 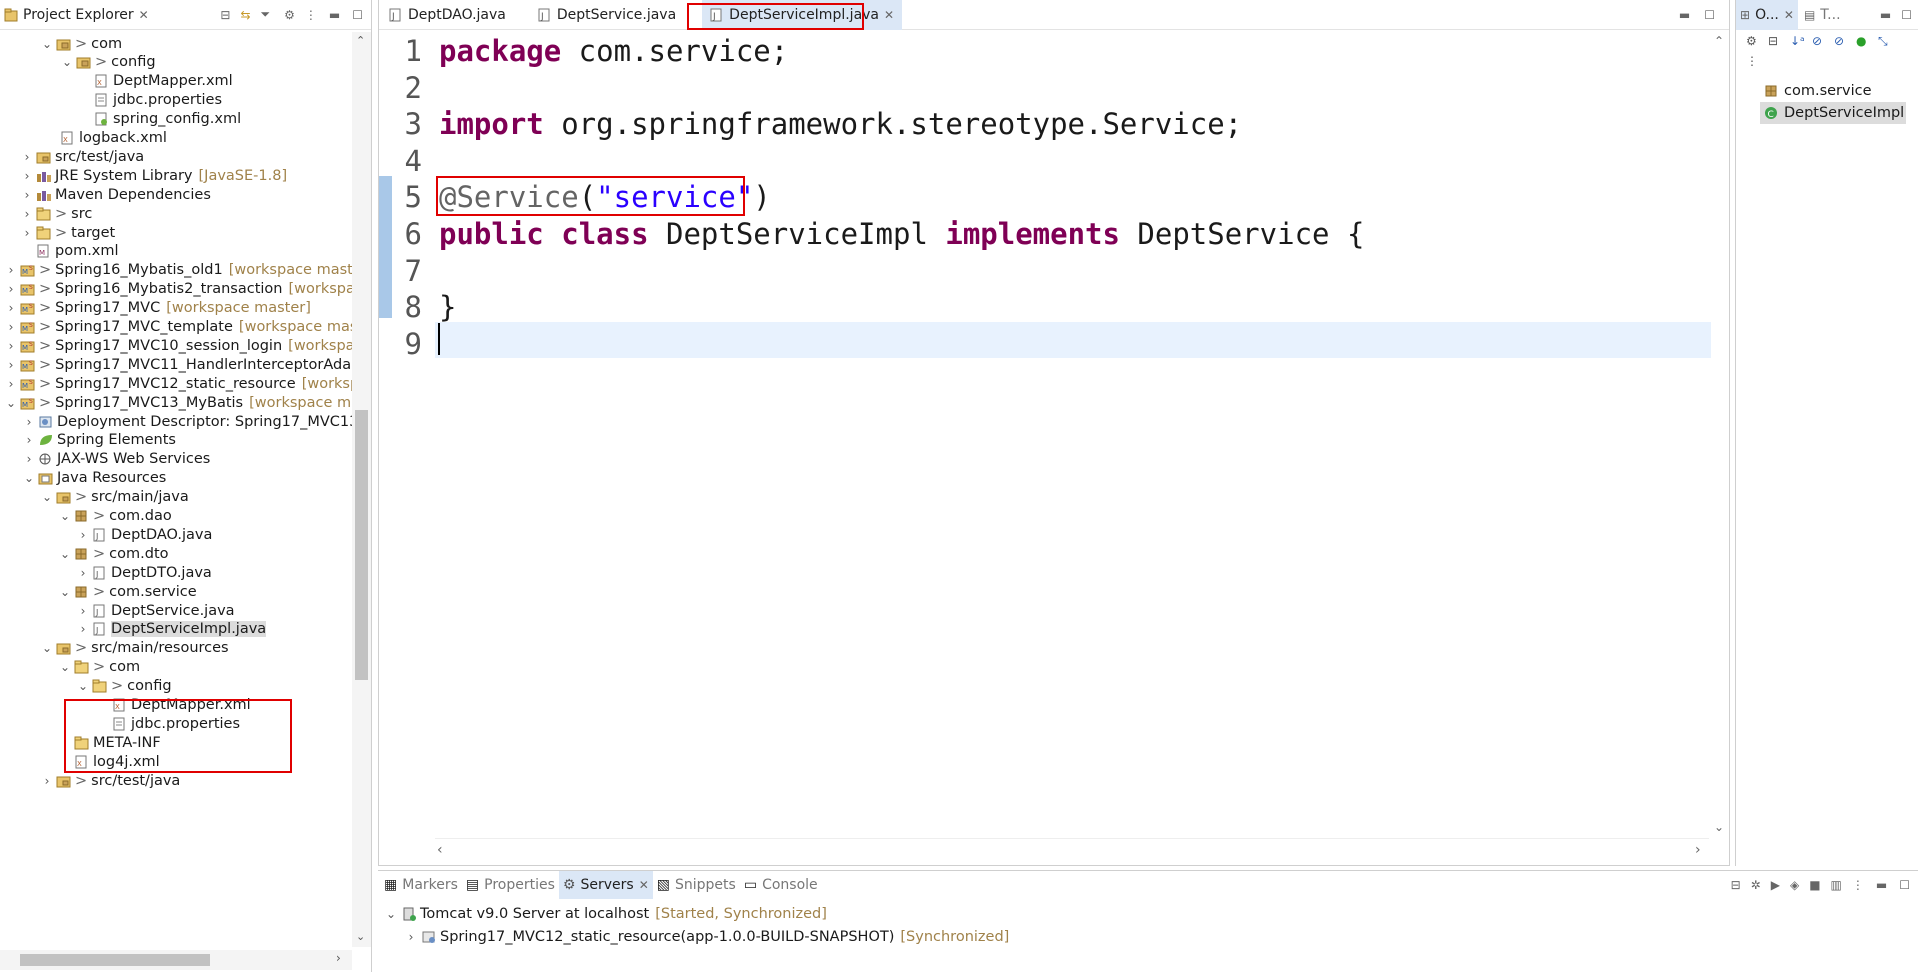 What do you see at coordinates (1861, 41) in the screenshot?
I see `hide-nonpublic-icon: ●` at bounding box center [1861, 41].